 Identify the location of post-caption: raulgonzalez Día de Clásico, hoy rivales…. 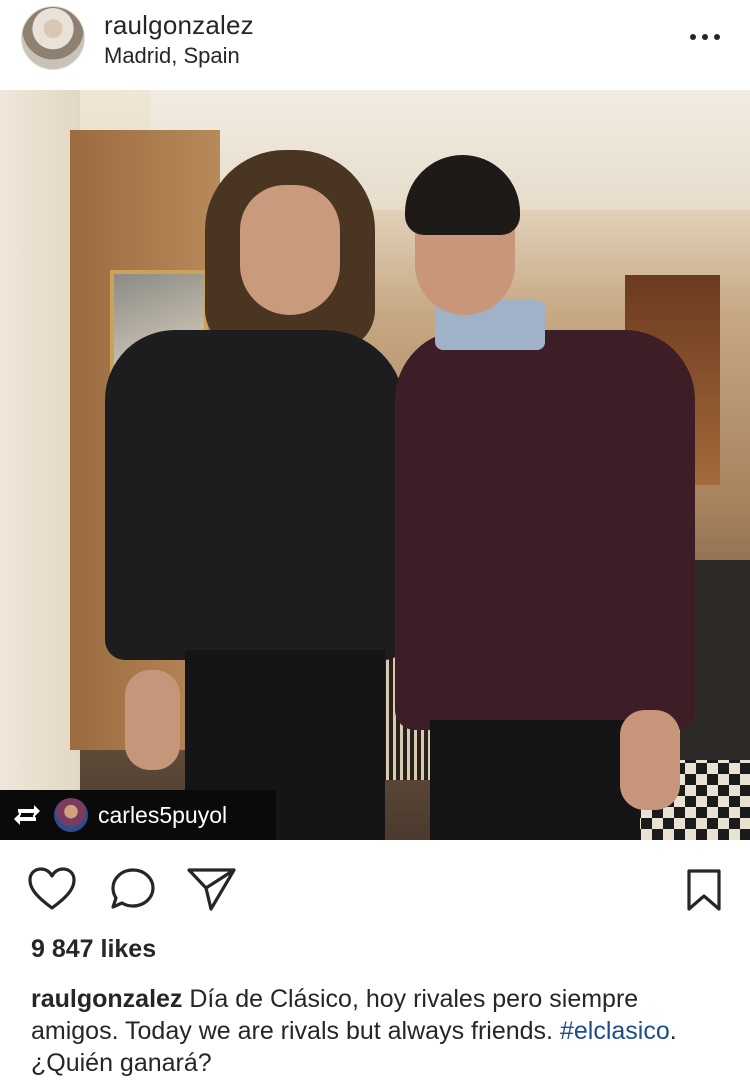
(376, 1031).